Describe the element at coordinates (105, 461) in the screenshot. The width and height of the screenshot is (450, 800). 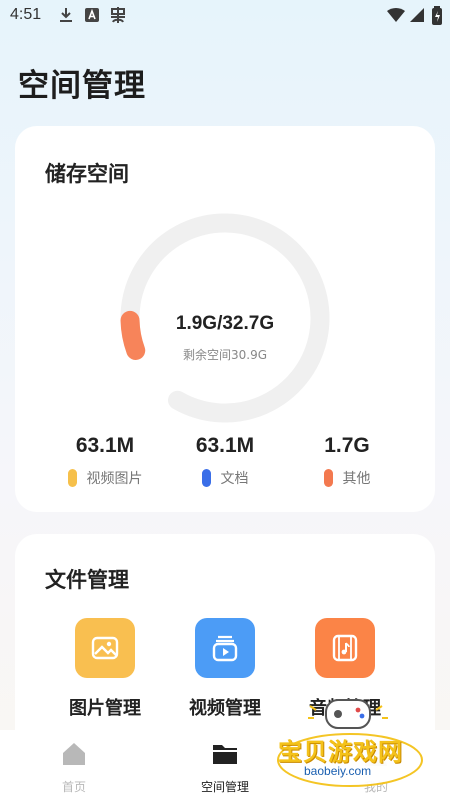
I see `stat-media: 63.1M 视频图片` at that location.